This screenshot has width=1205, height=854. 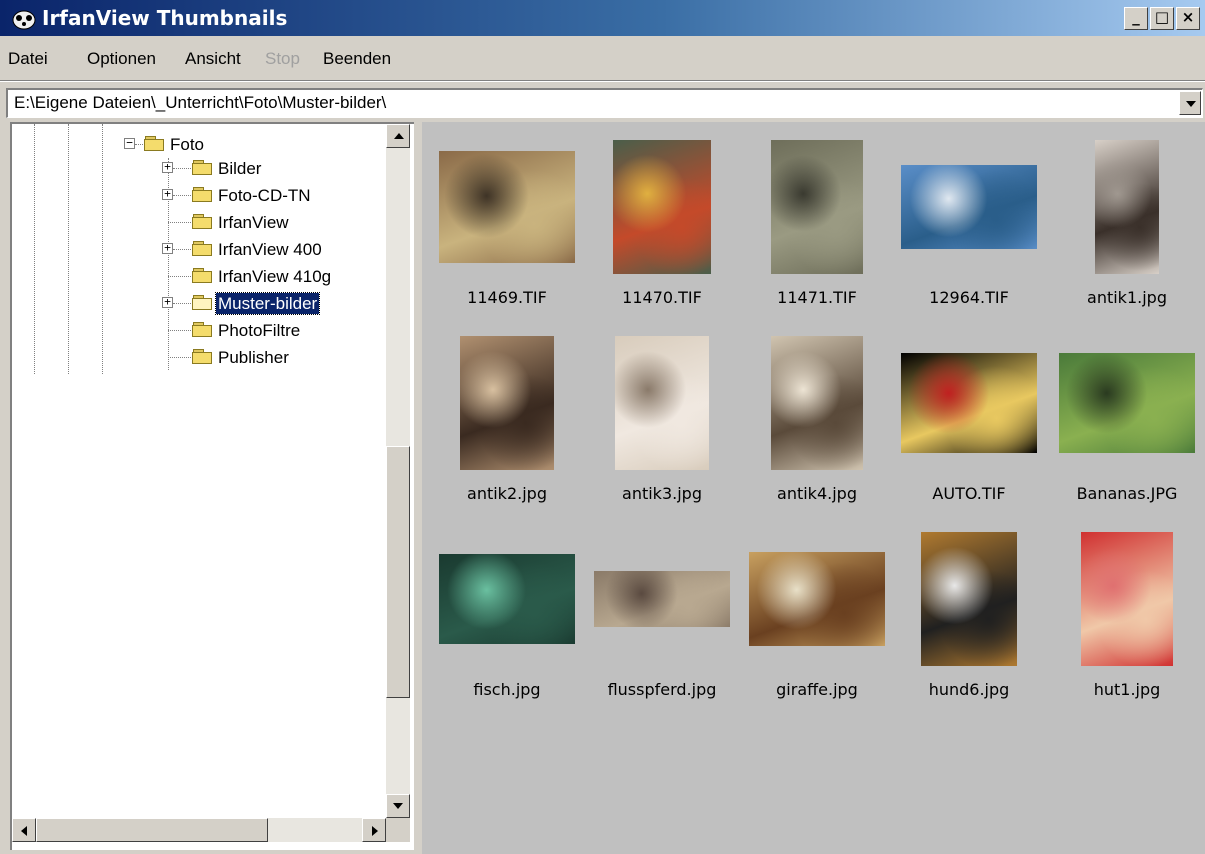 What do you see at coordinates (357, 59) in the screenshot?
I see `menu-beenden: Beenden` at bounding box center [357, 59].